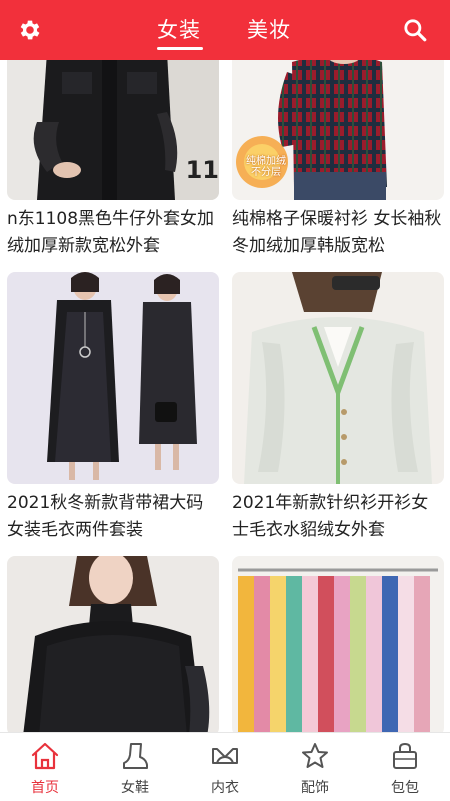 Image resolution: width=450 pixels, height=801 pixels. Describe the element at coordinates (135, 756) in the screenshot. I see `boot-icon` at that location.